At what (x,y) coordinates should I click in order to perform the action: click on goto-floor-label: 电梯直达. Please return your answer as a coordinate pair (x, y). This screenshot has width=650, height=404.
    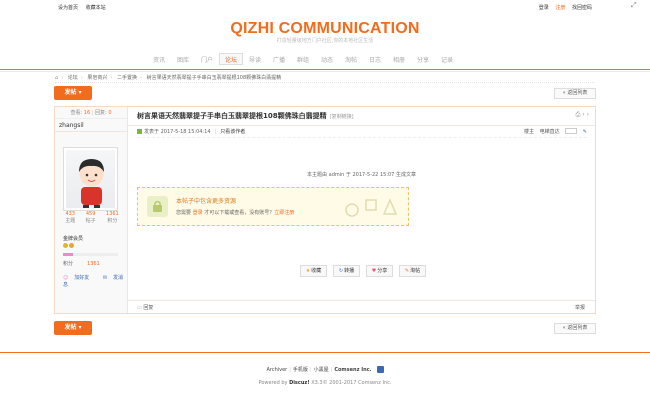
    Looking at the image, I should click on (549, 132).